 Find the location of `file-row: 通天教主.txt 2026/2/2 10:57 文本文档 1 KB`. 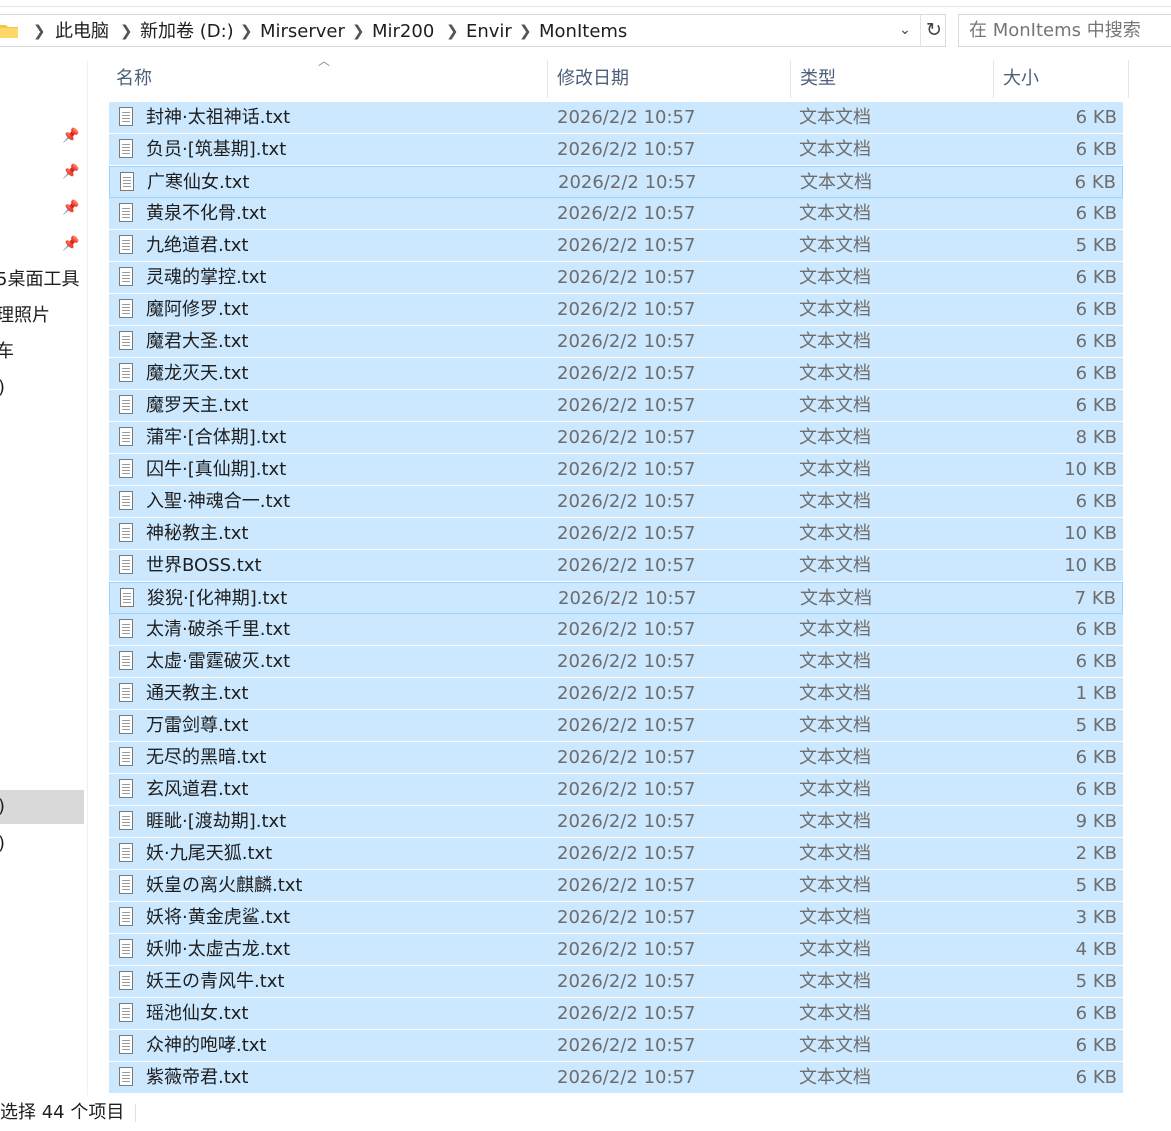

file-row: 通天教主.txt 2026/2/2 10:57 文本文档 1 KB is located at coordinates (616, 694).